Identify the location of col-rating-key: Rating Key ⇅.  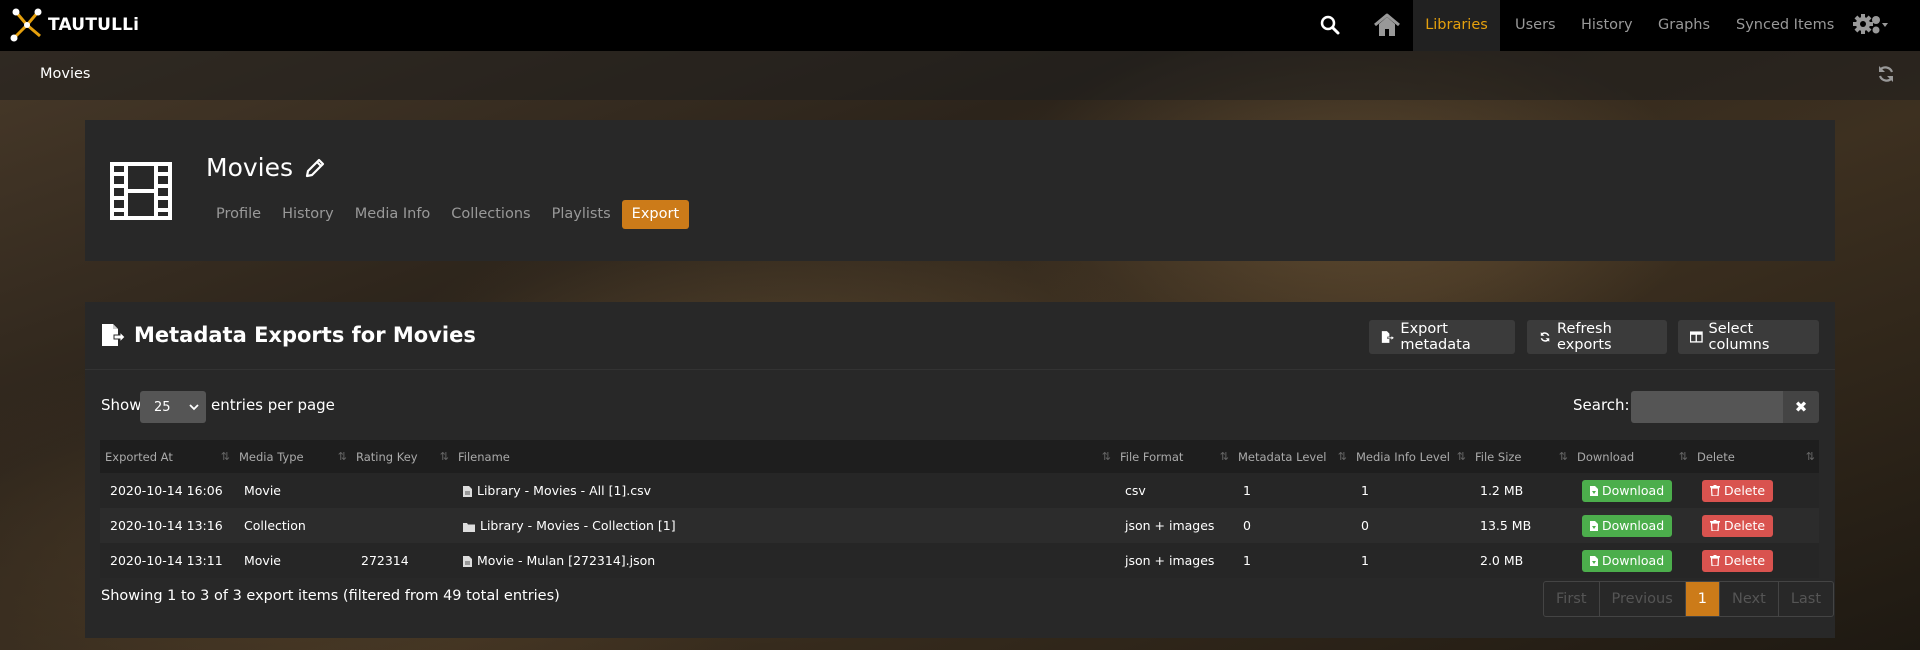
(402, 456).